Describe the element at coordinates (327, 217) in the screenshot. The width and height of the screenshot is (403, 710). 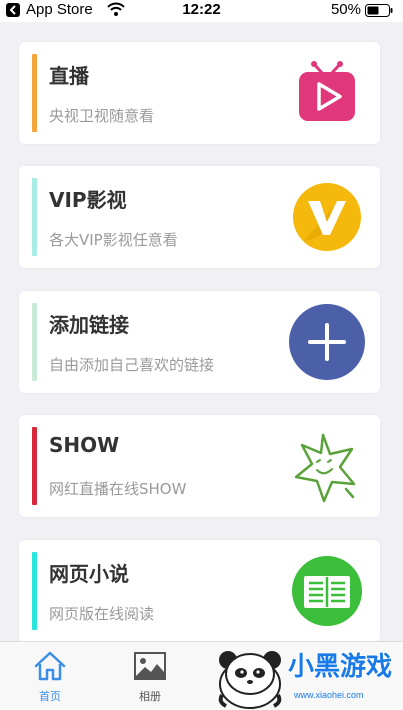
I see `vip-v-icon` at that location.